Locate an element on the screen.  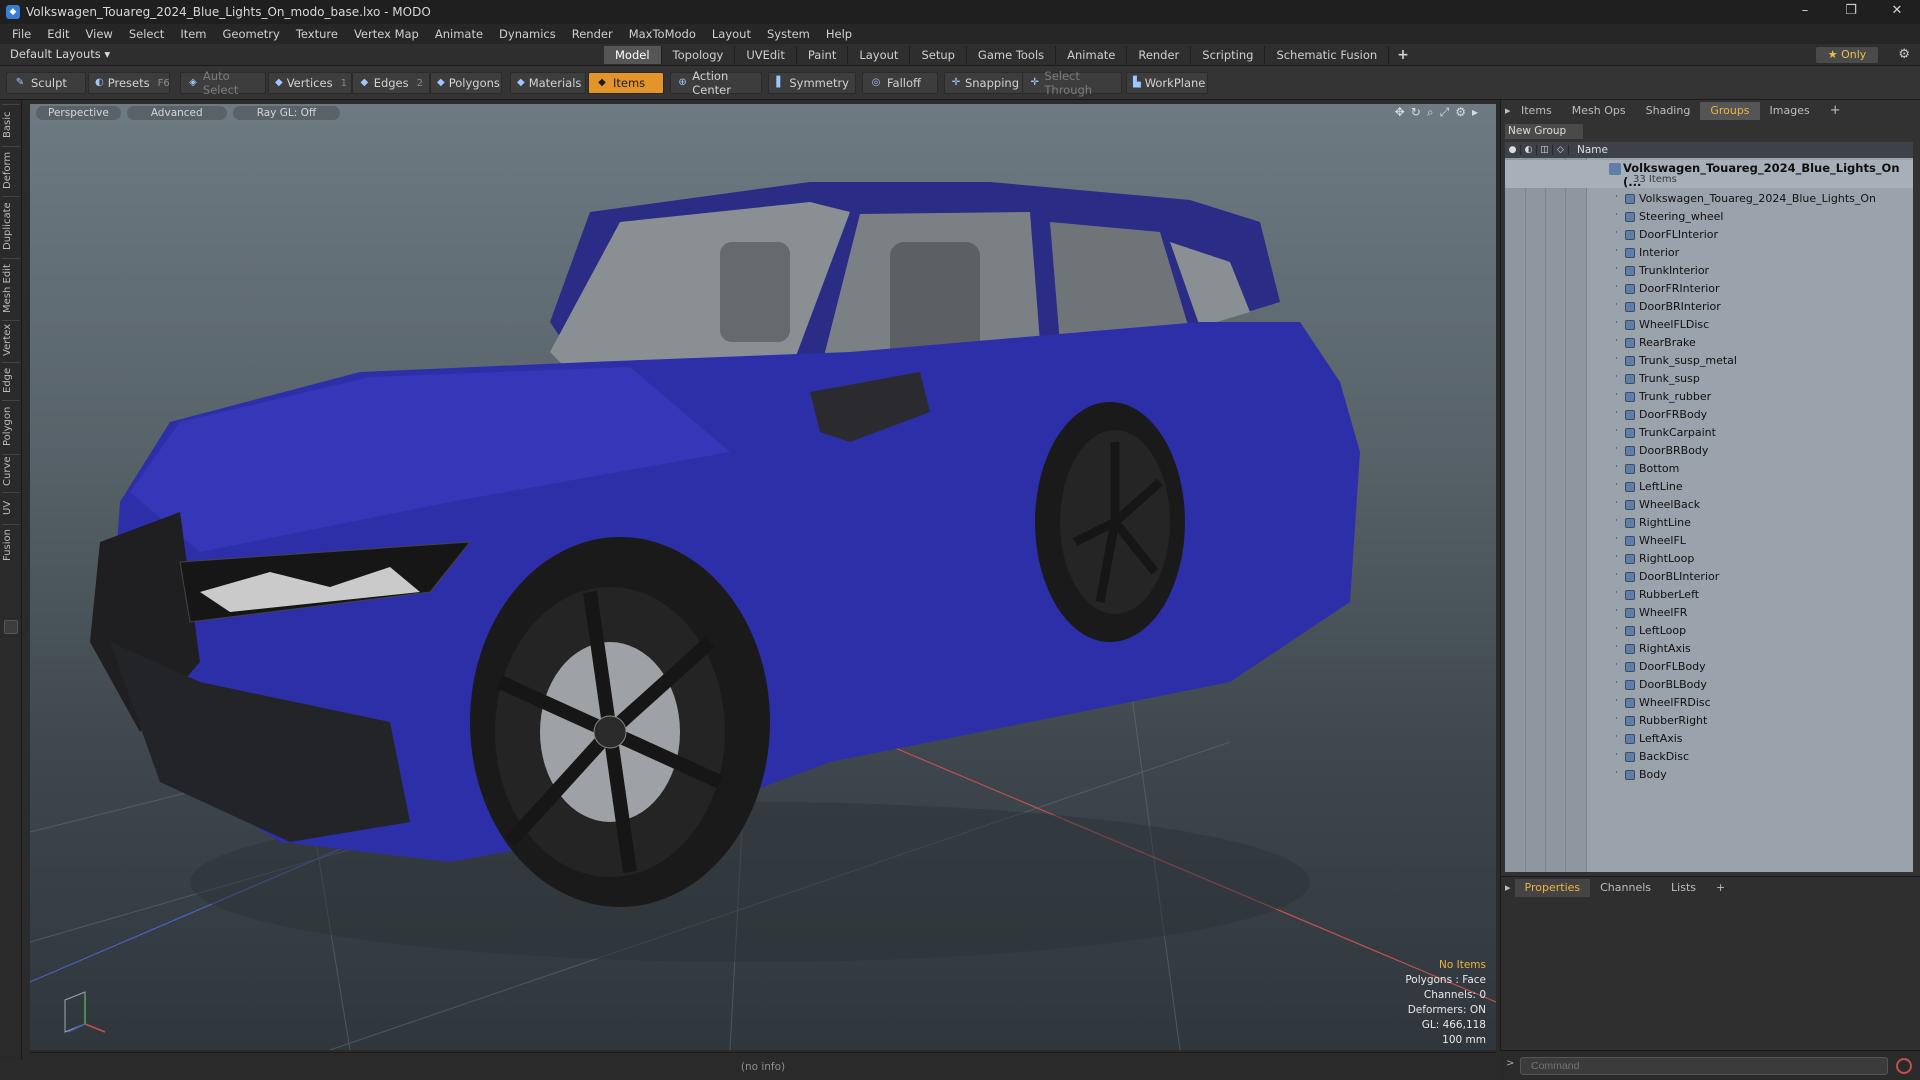
menu-view: View is located at coordinates (99, 34).